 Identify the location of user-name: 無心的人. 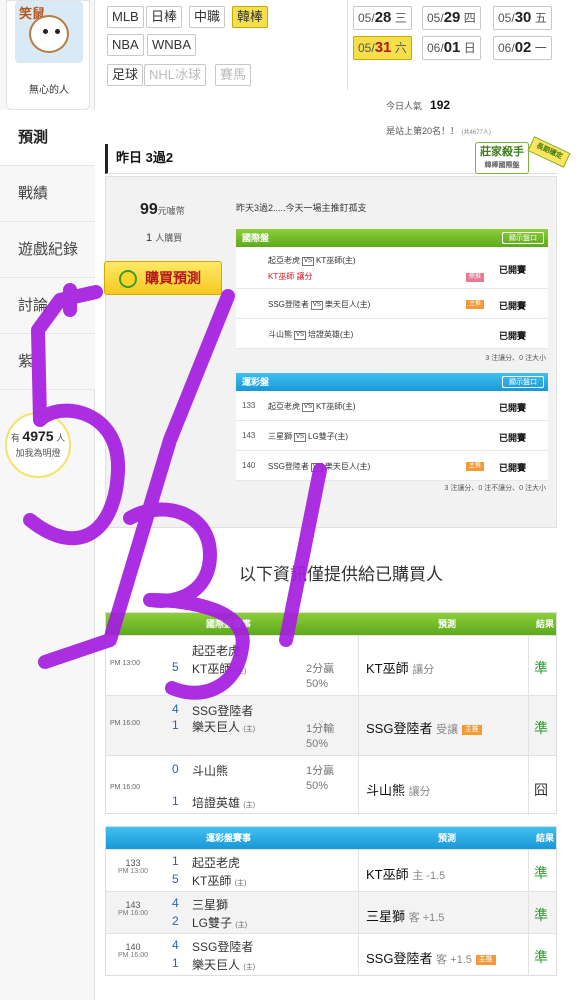
(49, 90).